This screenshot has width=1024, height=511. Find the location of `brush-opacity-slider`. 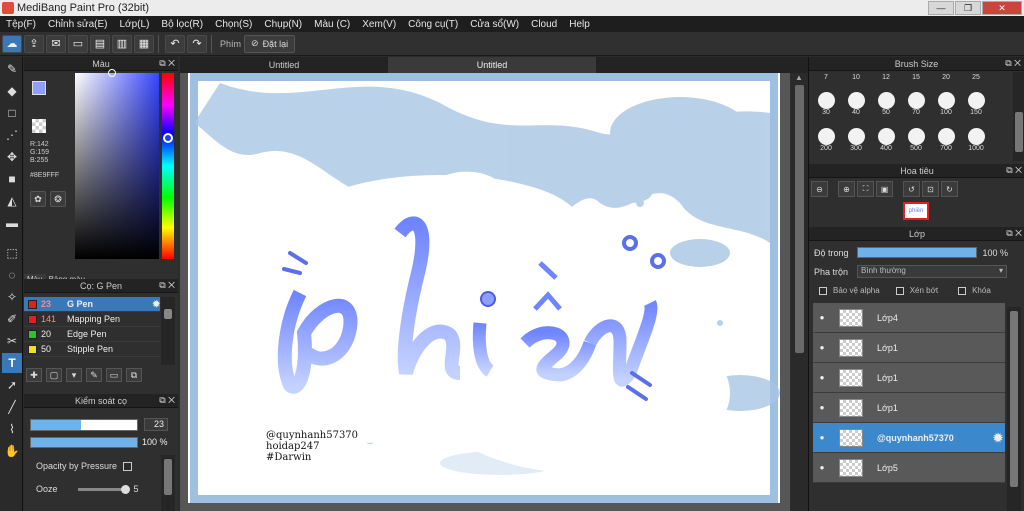

brush-opacity-slider is located at coordinates (84, 442).